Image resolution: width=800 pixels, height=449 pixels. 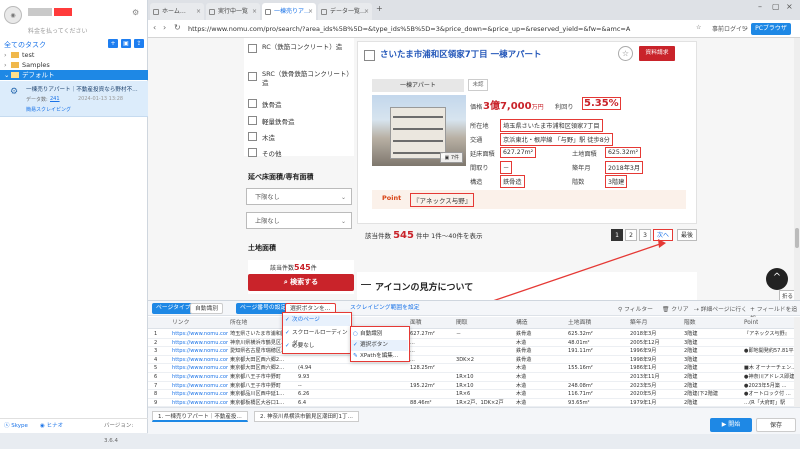 What do you see at coordinates (74, 75) in the screenshot?
I see `folder-default: ⌄ デフォルト` at bounding box center [74, 75].